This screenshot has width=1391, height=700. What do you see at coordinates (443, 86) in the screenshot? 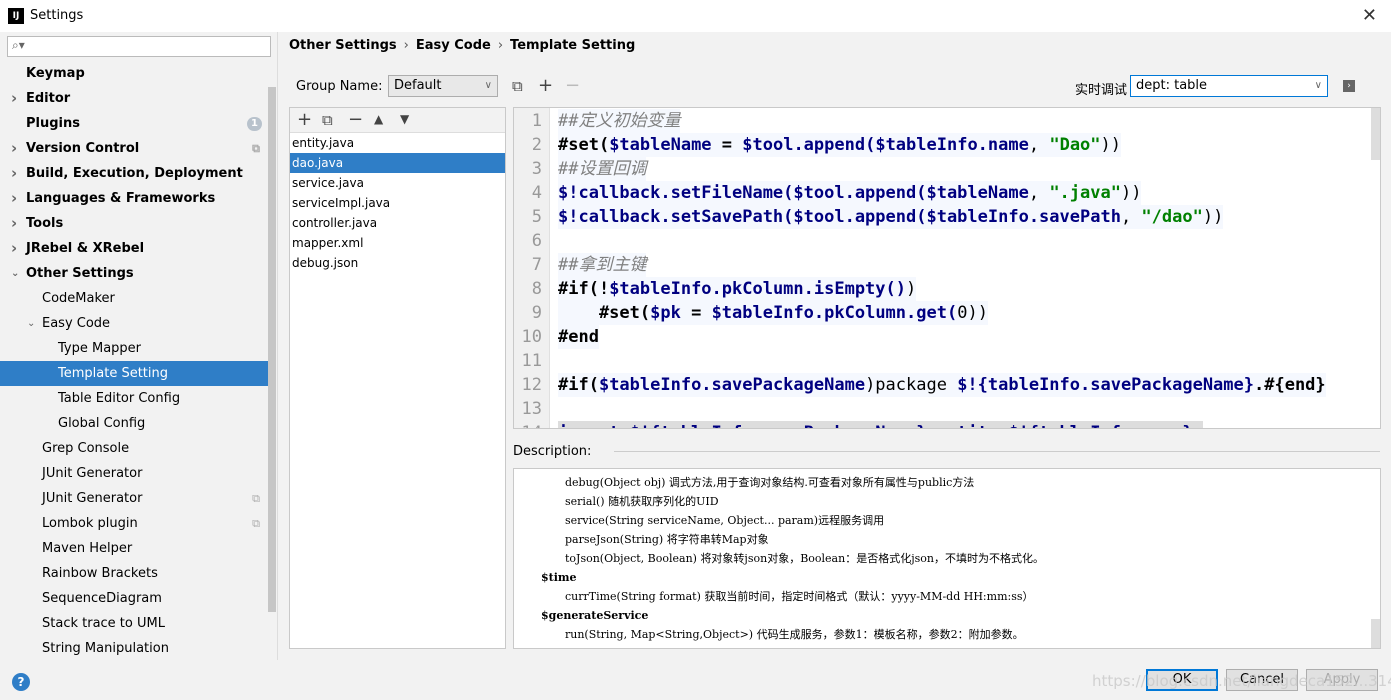
I see `group-name-select: Default ∨` at bounding box center [443, 86].